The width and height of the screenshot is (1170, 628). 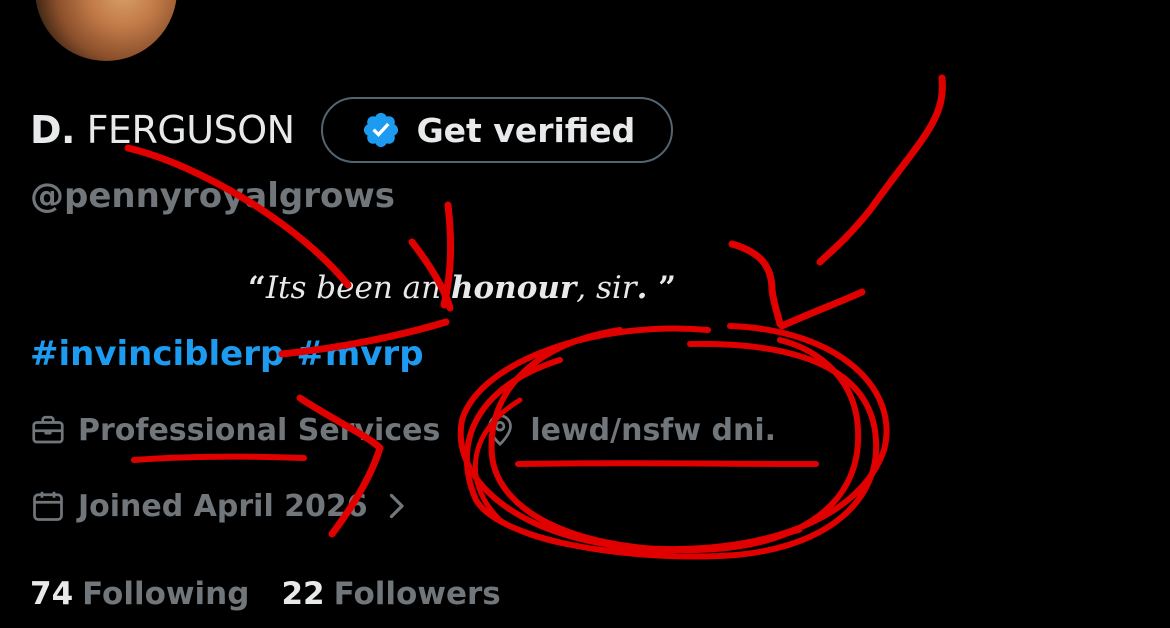 I want to click on location-label: lewd/nsfw dni., so click(x=653, y=430).